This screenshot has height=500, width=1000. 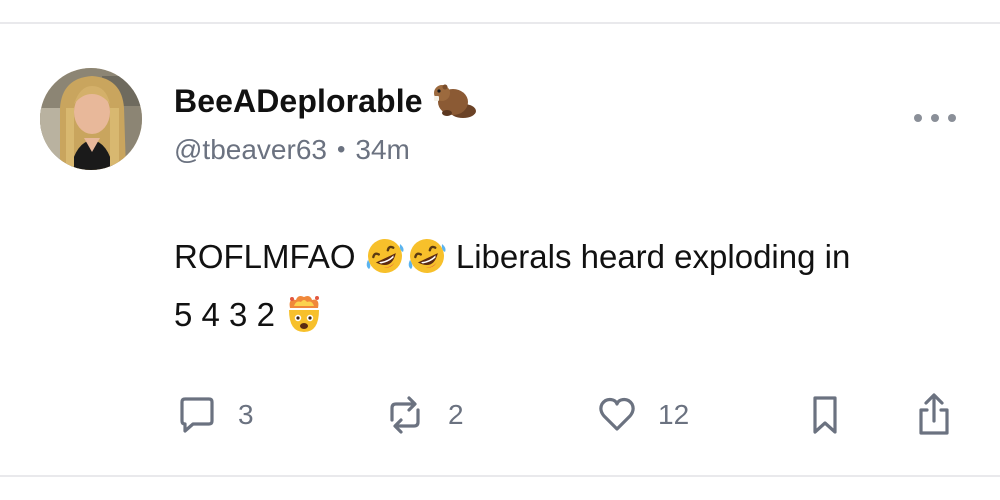 I want to click on avatar, so click(x=91, y=119).